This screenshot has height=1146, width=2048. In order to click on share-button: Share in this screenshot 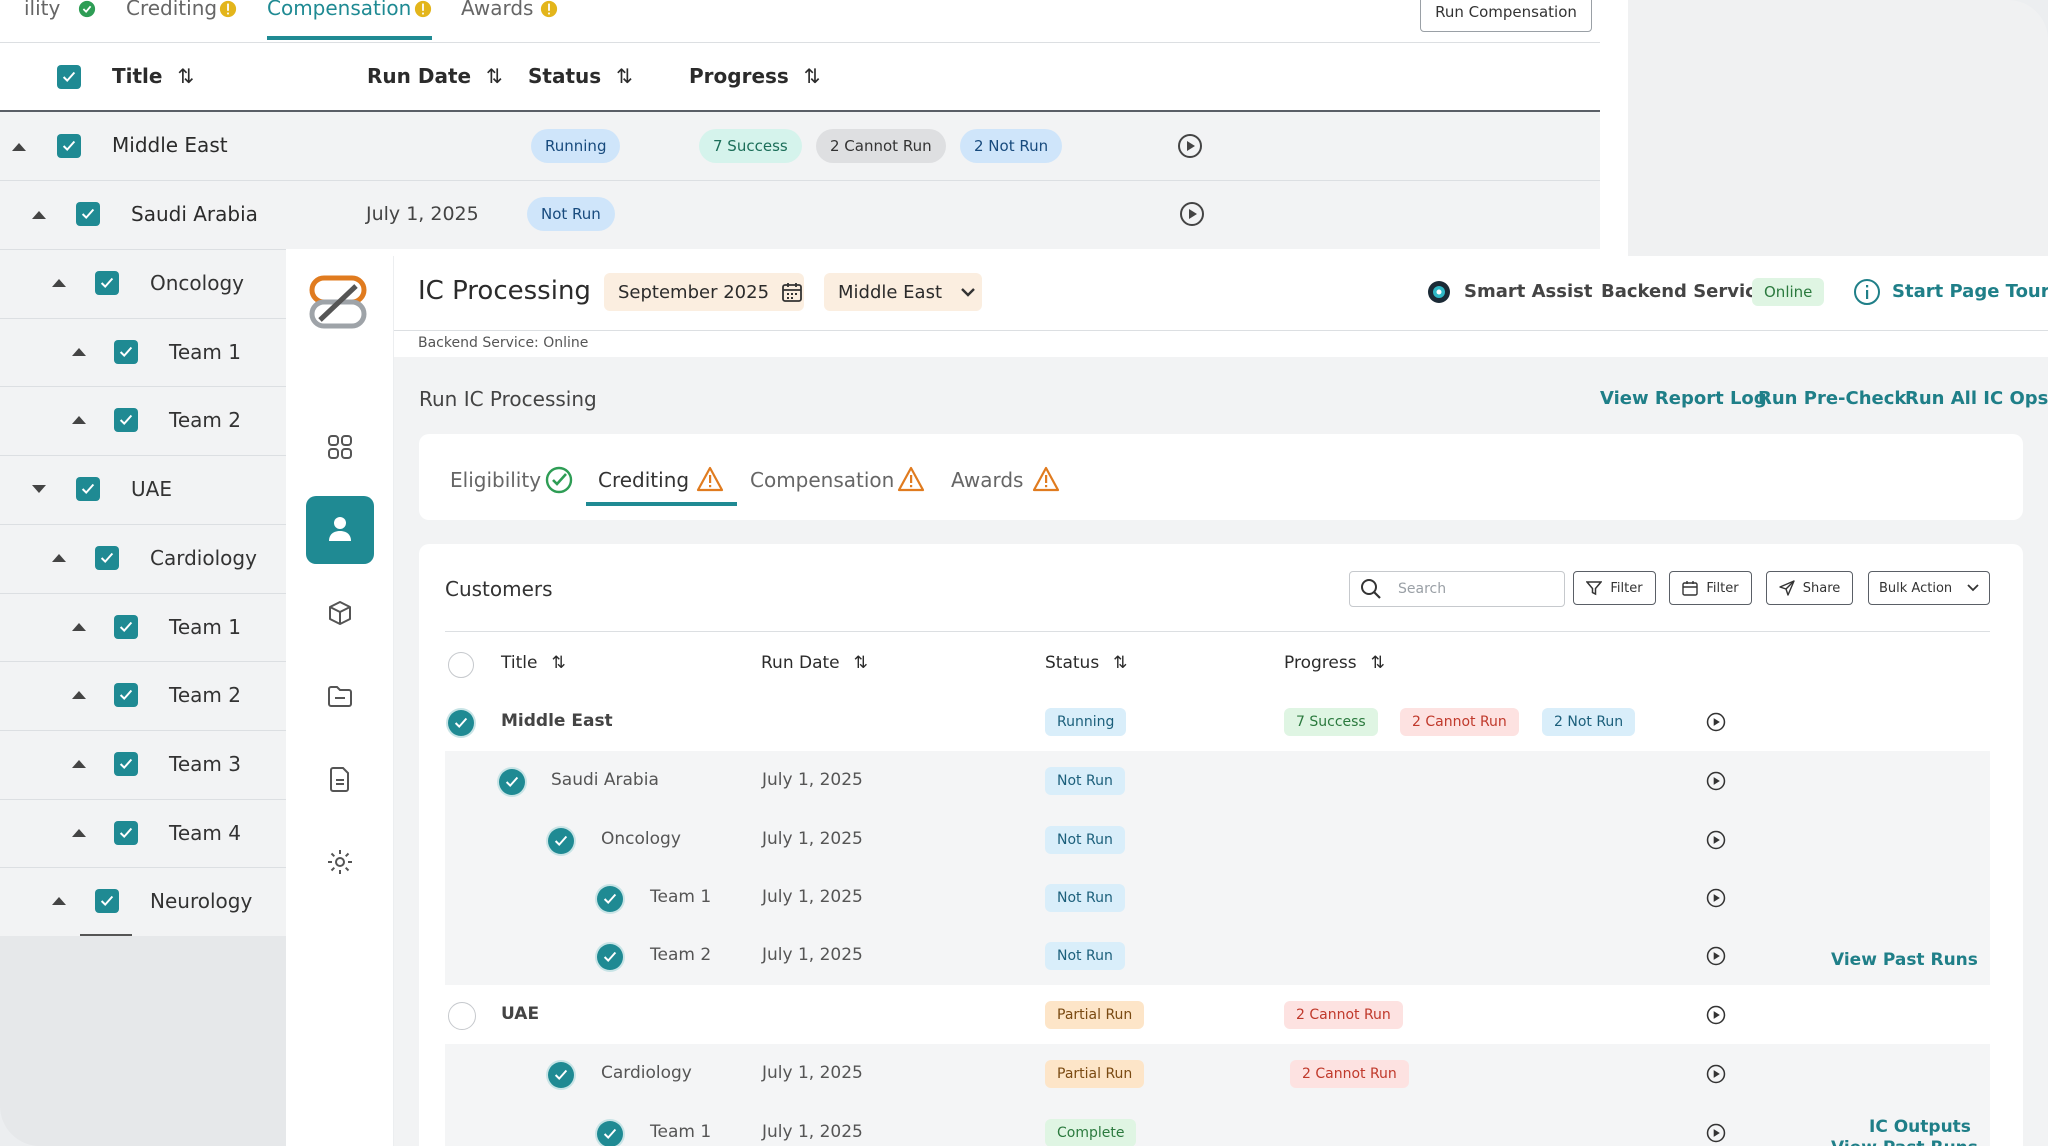, I will do `click(1809, 588)`.